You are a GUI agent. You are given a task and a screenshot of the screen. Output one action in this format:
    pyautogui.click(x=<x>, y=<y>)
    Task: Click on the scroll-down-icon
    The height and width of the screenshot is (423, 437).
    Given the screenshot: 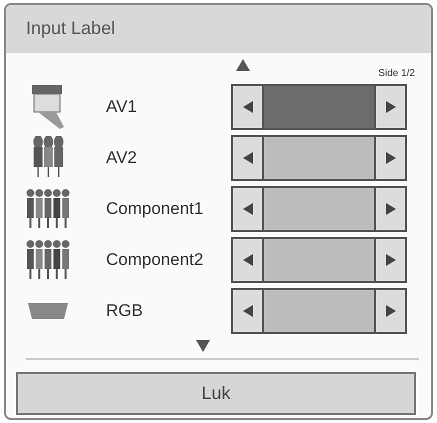 What is the action you would take?
    pyautogui.click(x=203, y=346)
    